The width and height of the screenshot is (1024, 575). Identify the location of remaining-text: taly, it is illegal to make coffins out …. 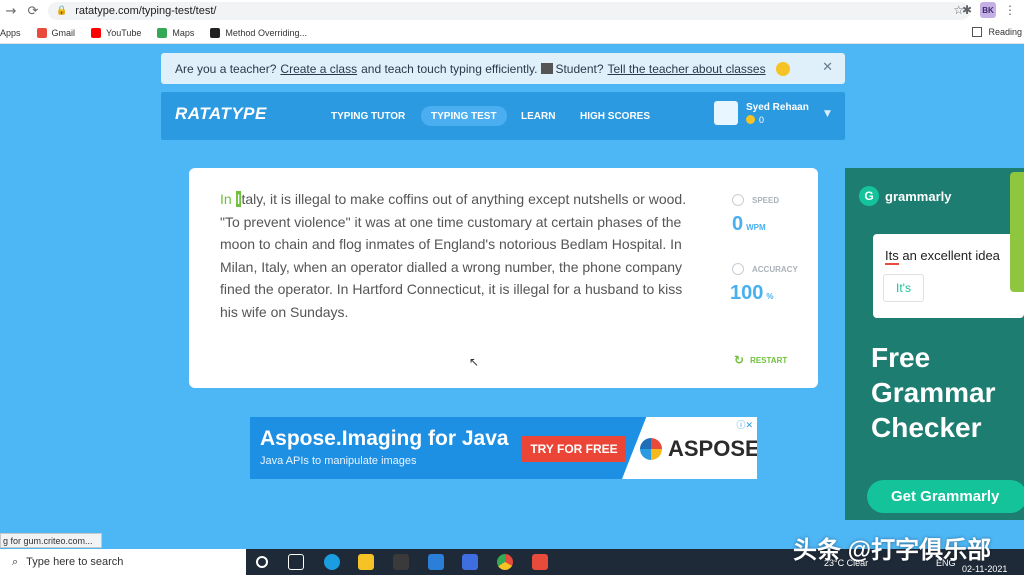
(453, 255).